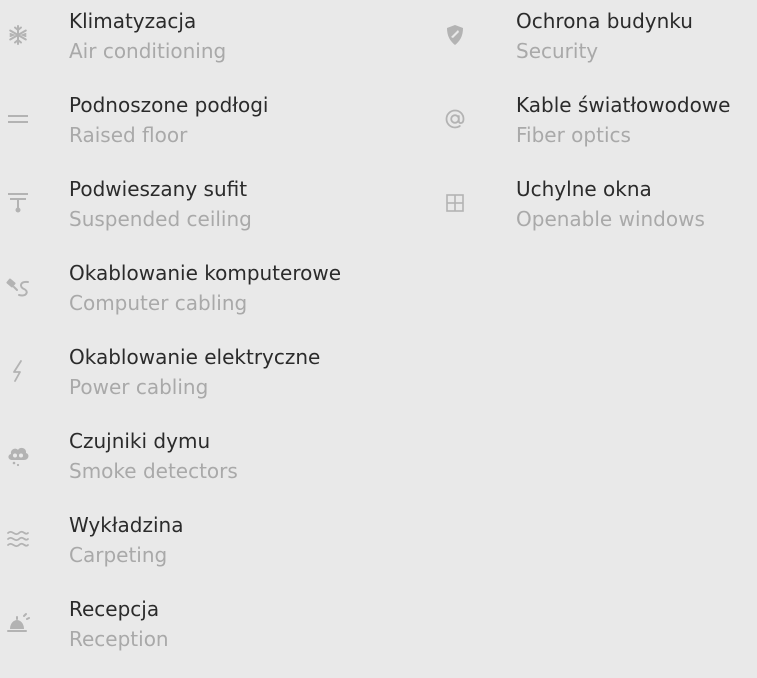 The width and height of the screenshot is (757, 678). I want to click on smoke-detector-icon, so click(18, 455).